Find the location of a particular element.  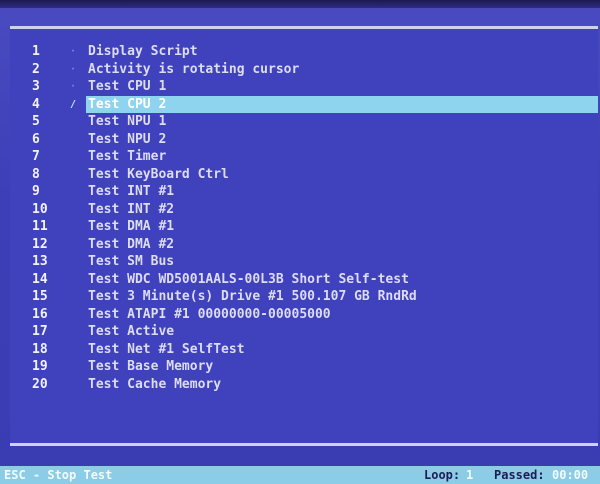

test-label: Test KeyBoard Ctrl is located at coordinates (158, 174).